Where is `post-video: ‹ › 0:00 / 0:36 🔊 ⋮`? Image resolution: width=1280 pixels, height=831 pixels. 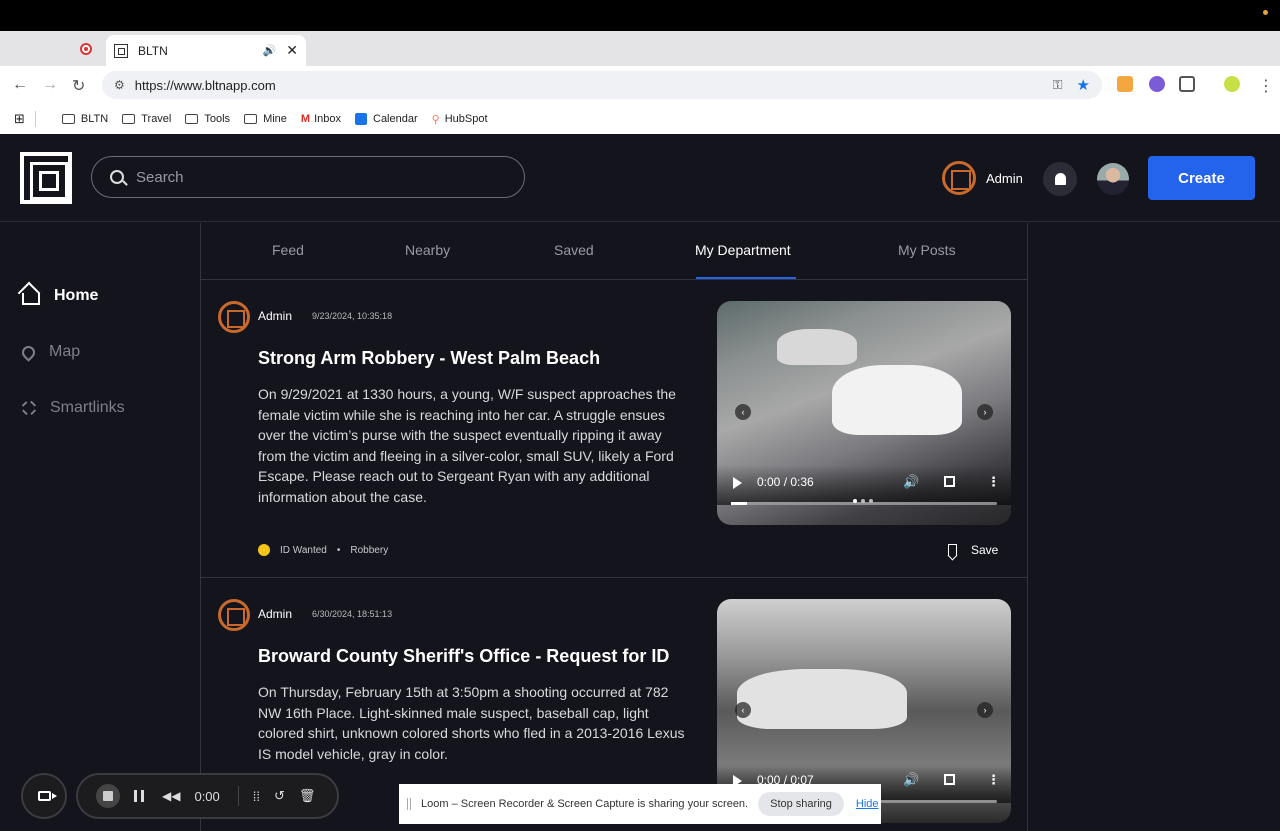
post-video: ‹ › 0:00 / 0:36 🔊 ⋮ is located at coordinates (864, 413).